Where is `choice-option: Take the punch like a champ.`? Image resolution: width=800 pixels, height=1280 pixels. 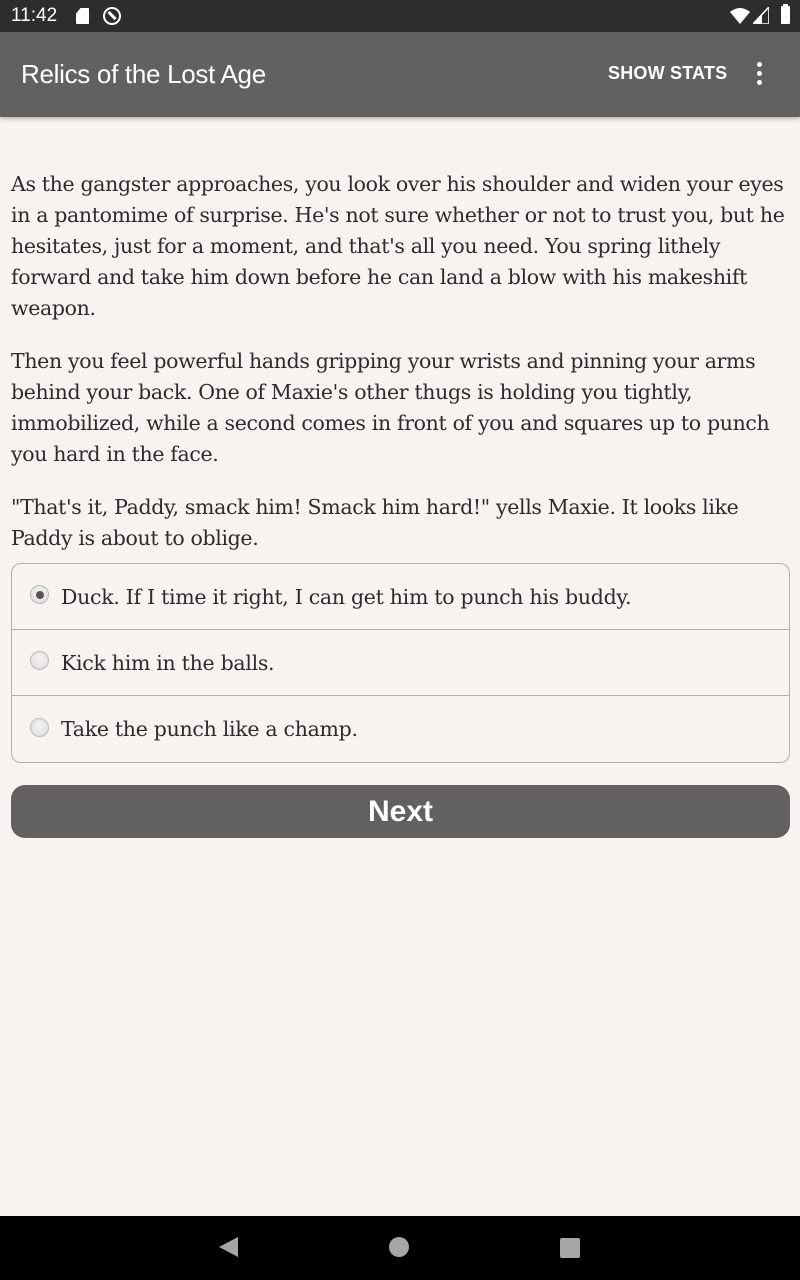 choice-option: Take the punch like a champ. is located at coordinates (400, 729).